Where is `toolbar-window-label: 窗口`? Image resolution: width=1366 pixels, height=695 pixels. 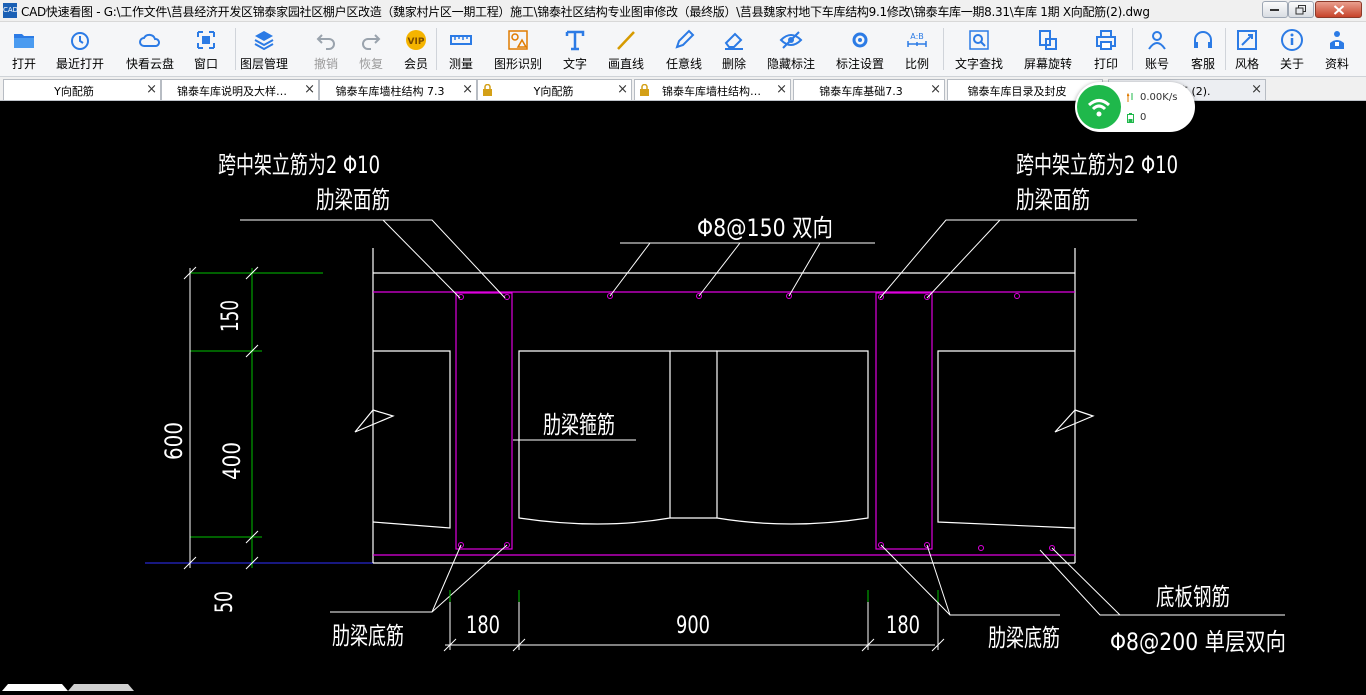 toolbar-window-label: 窗口 is located at coordinates (205, 64).